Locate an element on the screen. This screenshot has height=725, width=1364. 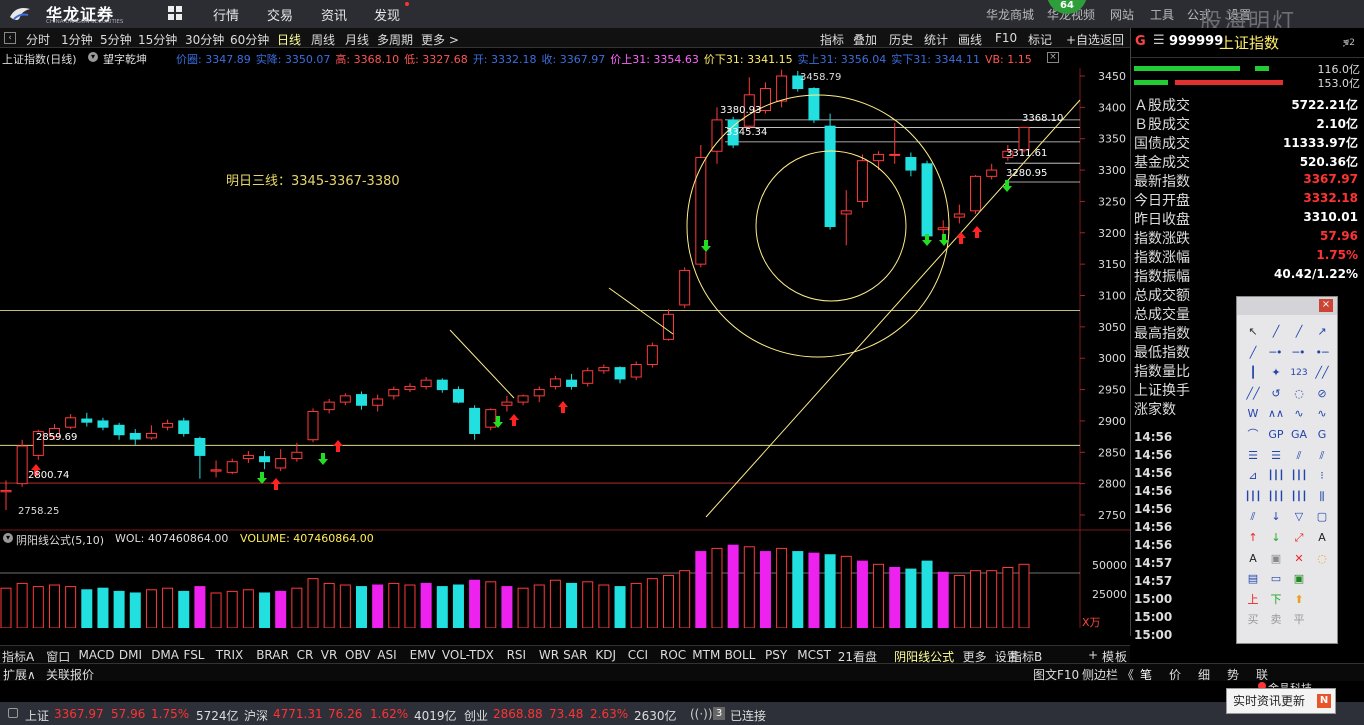
indicator-tab-19: ROC is located at coordinates (673, 655).